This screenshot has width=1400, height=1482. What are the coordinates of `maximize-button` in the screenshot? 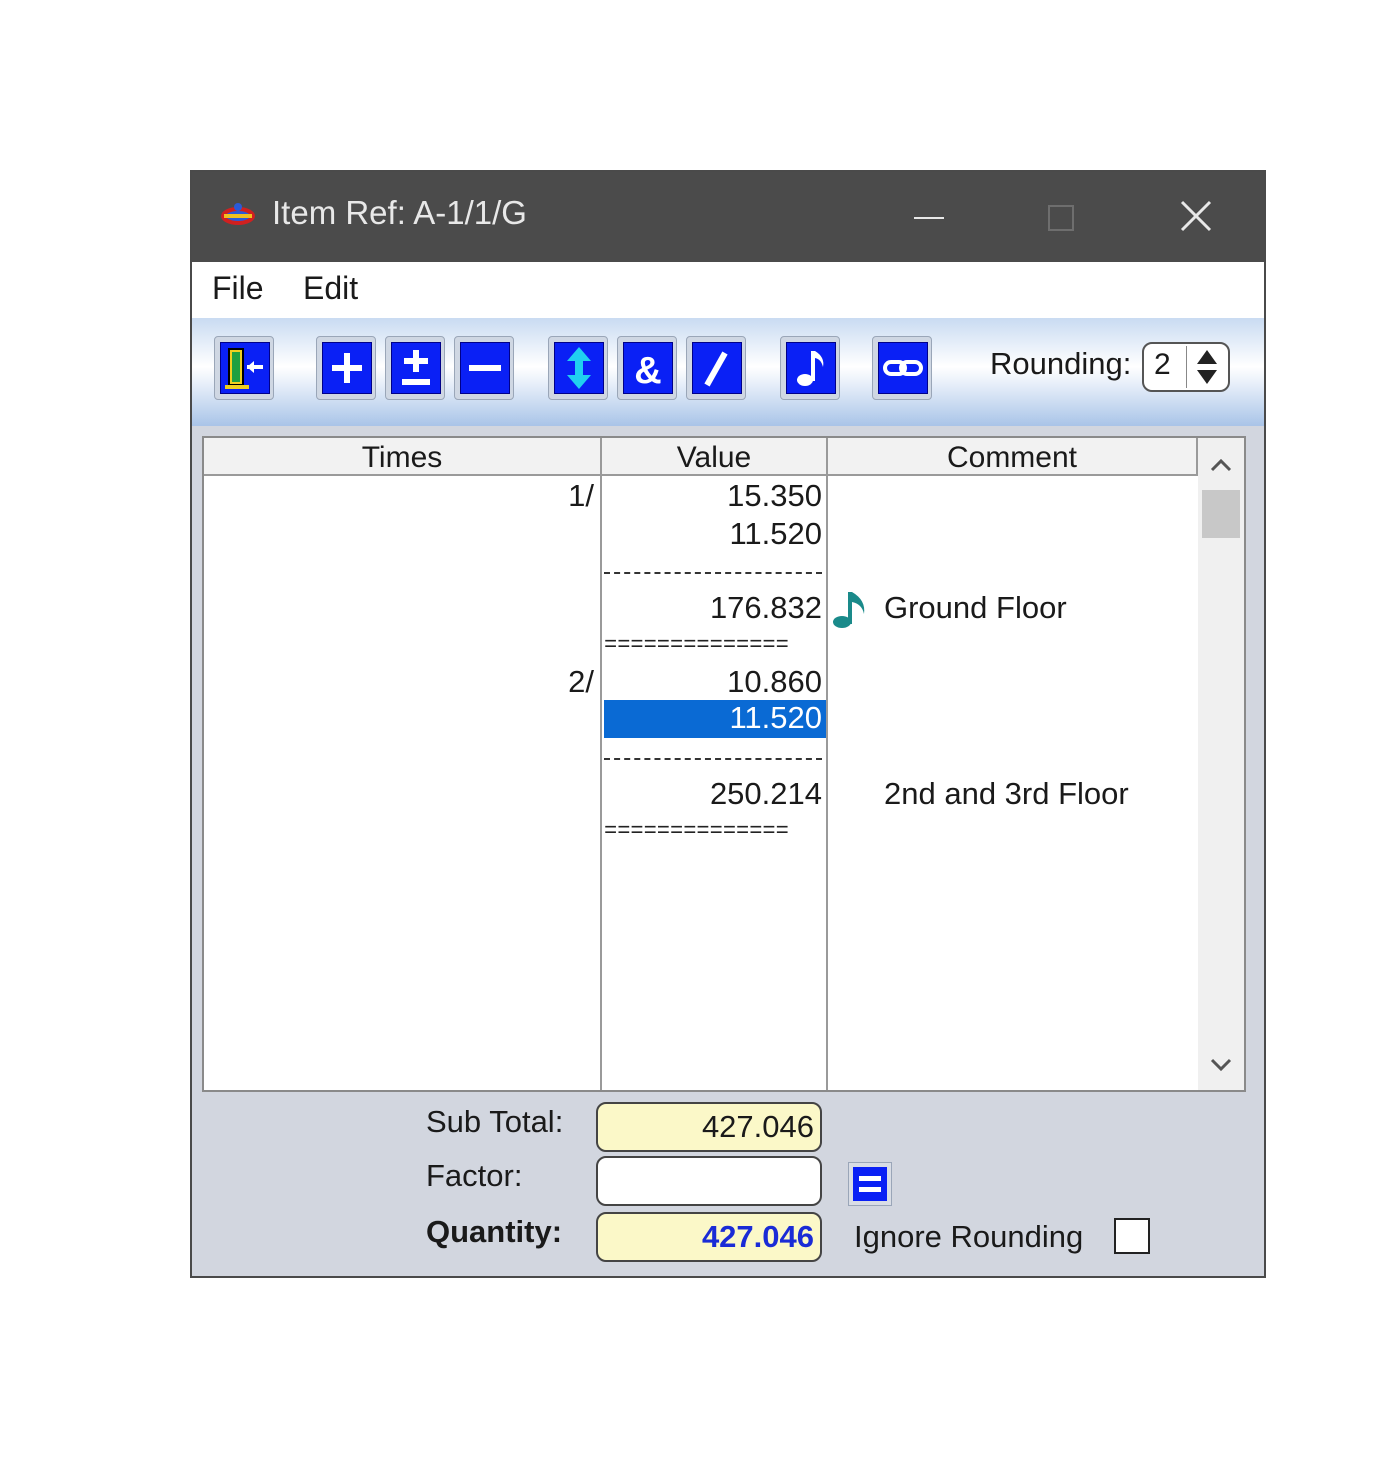 It's located at (1061, 217).